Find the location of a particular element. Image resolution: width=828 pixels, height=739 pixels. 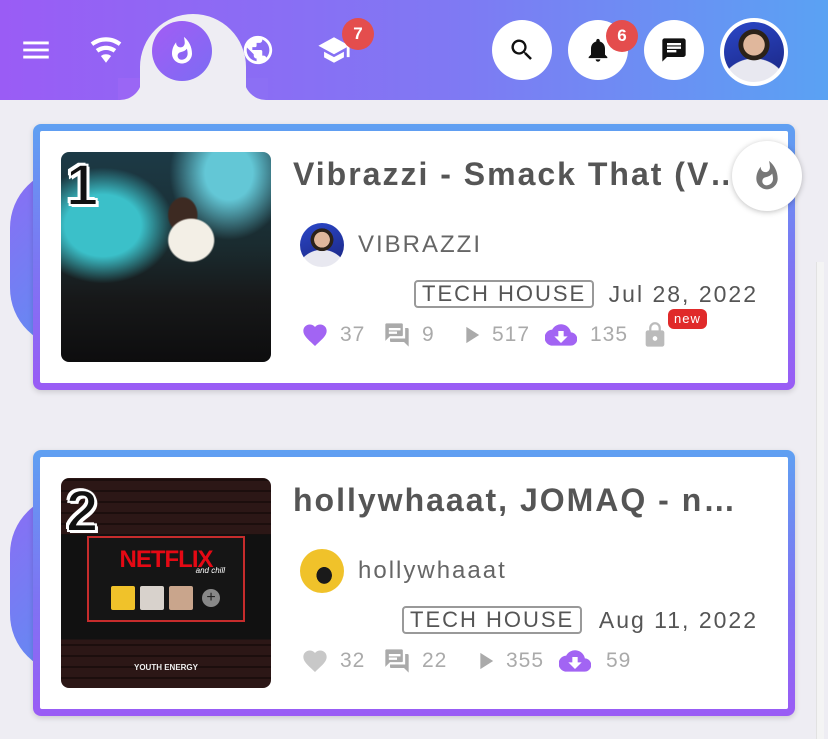

cover-frame: NETFLIX and chill + is located at coordinates (166, 579).